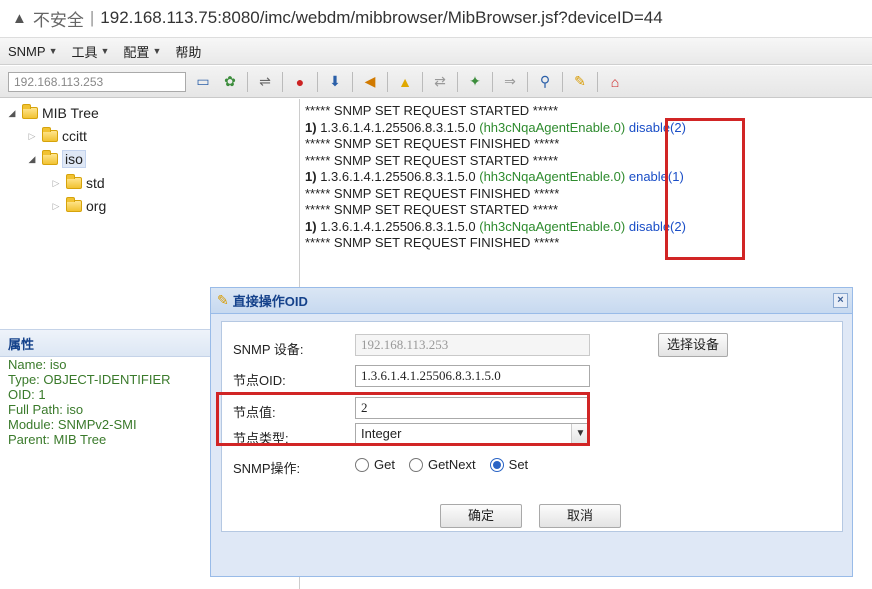 The width and height of the screenshot is (872, 589). I want to click on toolbar: ▭ ✿ ⇌ ● ⬇ ◀ ▲ ⇄ ✦ ⇒ ⚲ ✎ ⌂, so click(436, 82).